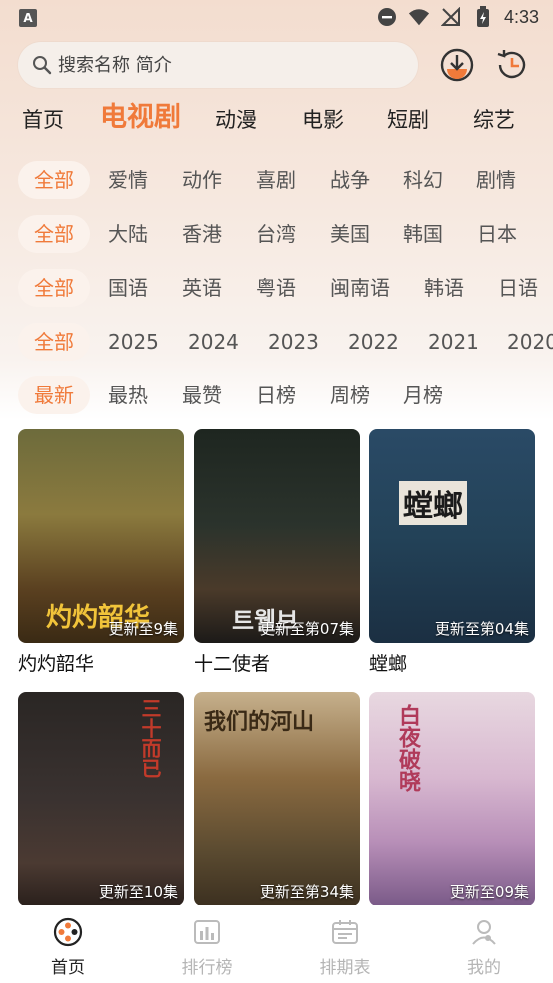  What do you see at coordinates (54, 234) in the screenshot?
I see `region-chip-all: 全部` at bounding box center [54, 234].